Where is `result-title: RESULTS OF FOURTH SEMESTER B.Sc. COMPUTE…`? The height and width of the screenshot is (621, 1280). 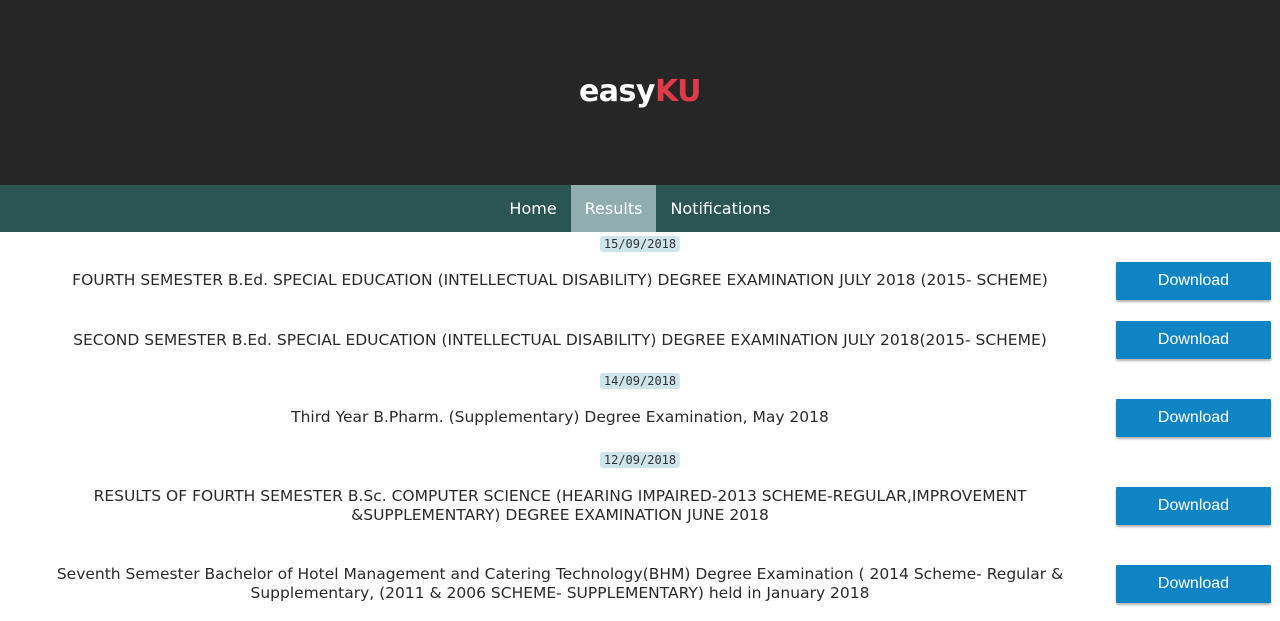
result-title: RESULTS OF FOURTH SEMESTER B.Sc. COMPUTE… is located at coordinates (560, 505).